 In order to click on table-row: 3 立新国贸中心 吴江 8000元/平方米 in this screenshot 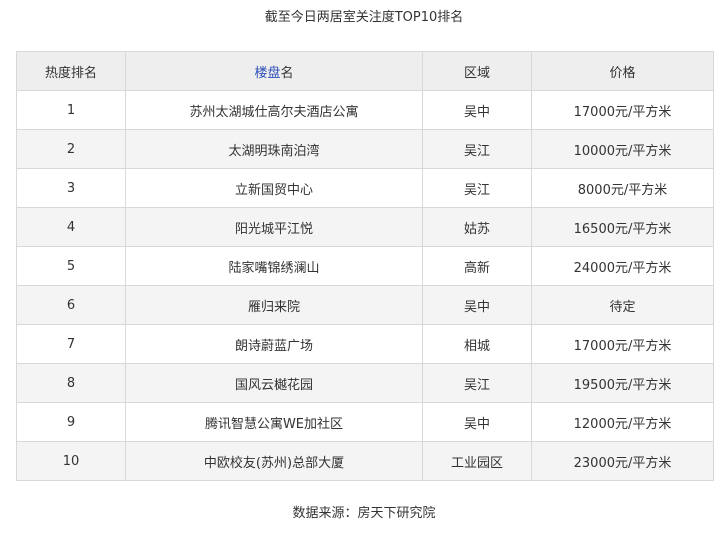, I will do `click(365, 188)`.